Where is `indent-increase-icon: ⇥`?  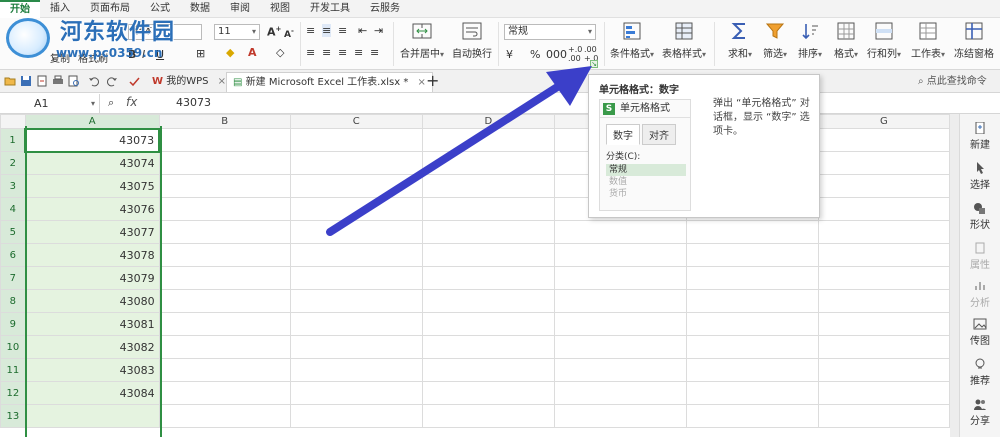 indent-increase-icon: ⇥ is located at coordinates (378, 30).